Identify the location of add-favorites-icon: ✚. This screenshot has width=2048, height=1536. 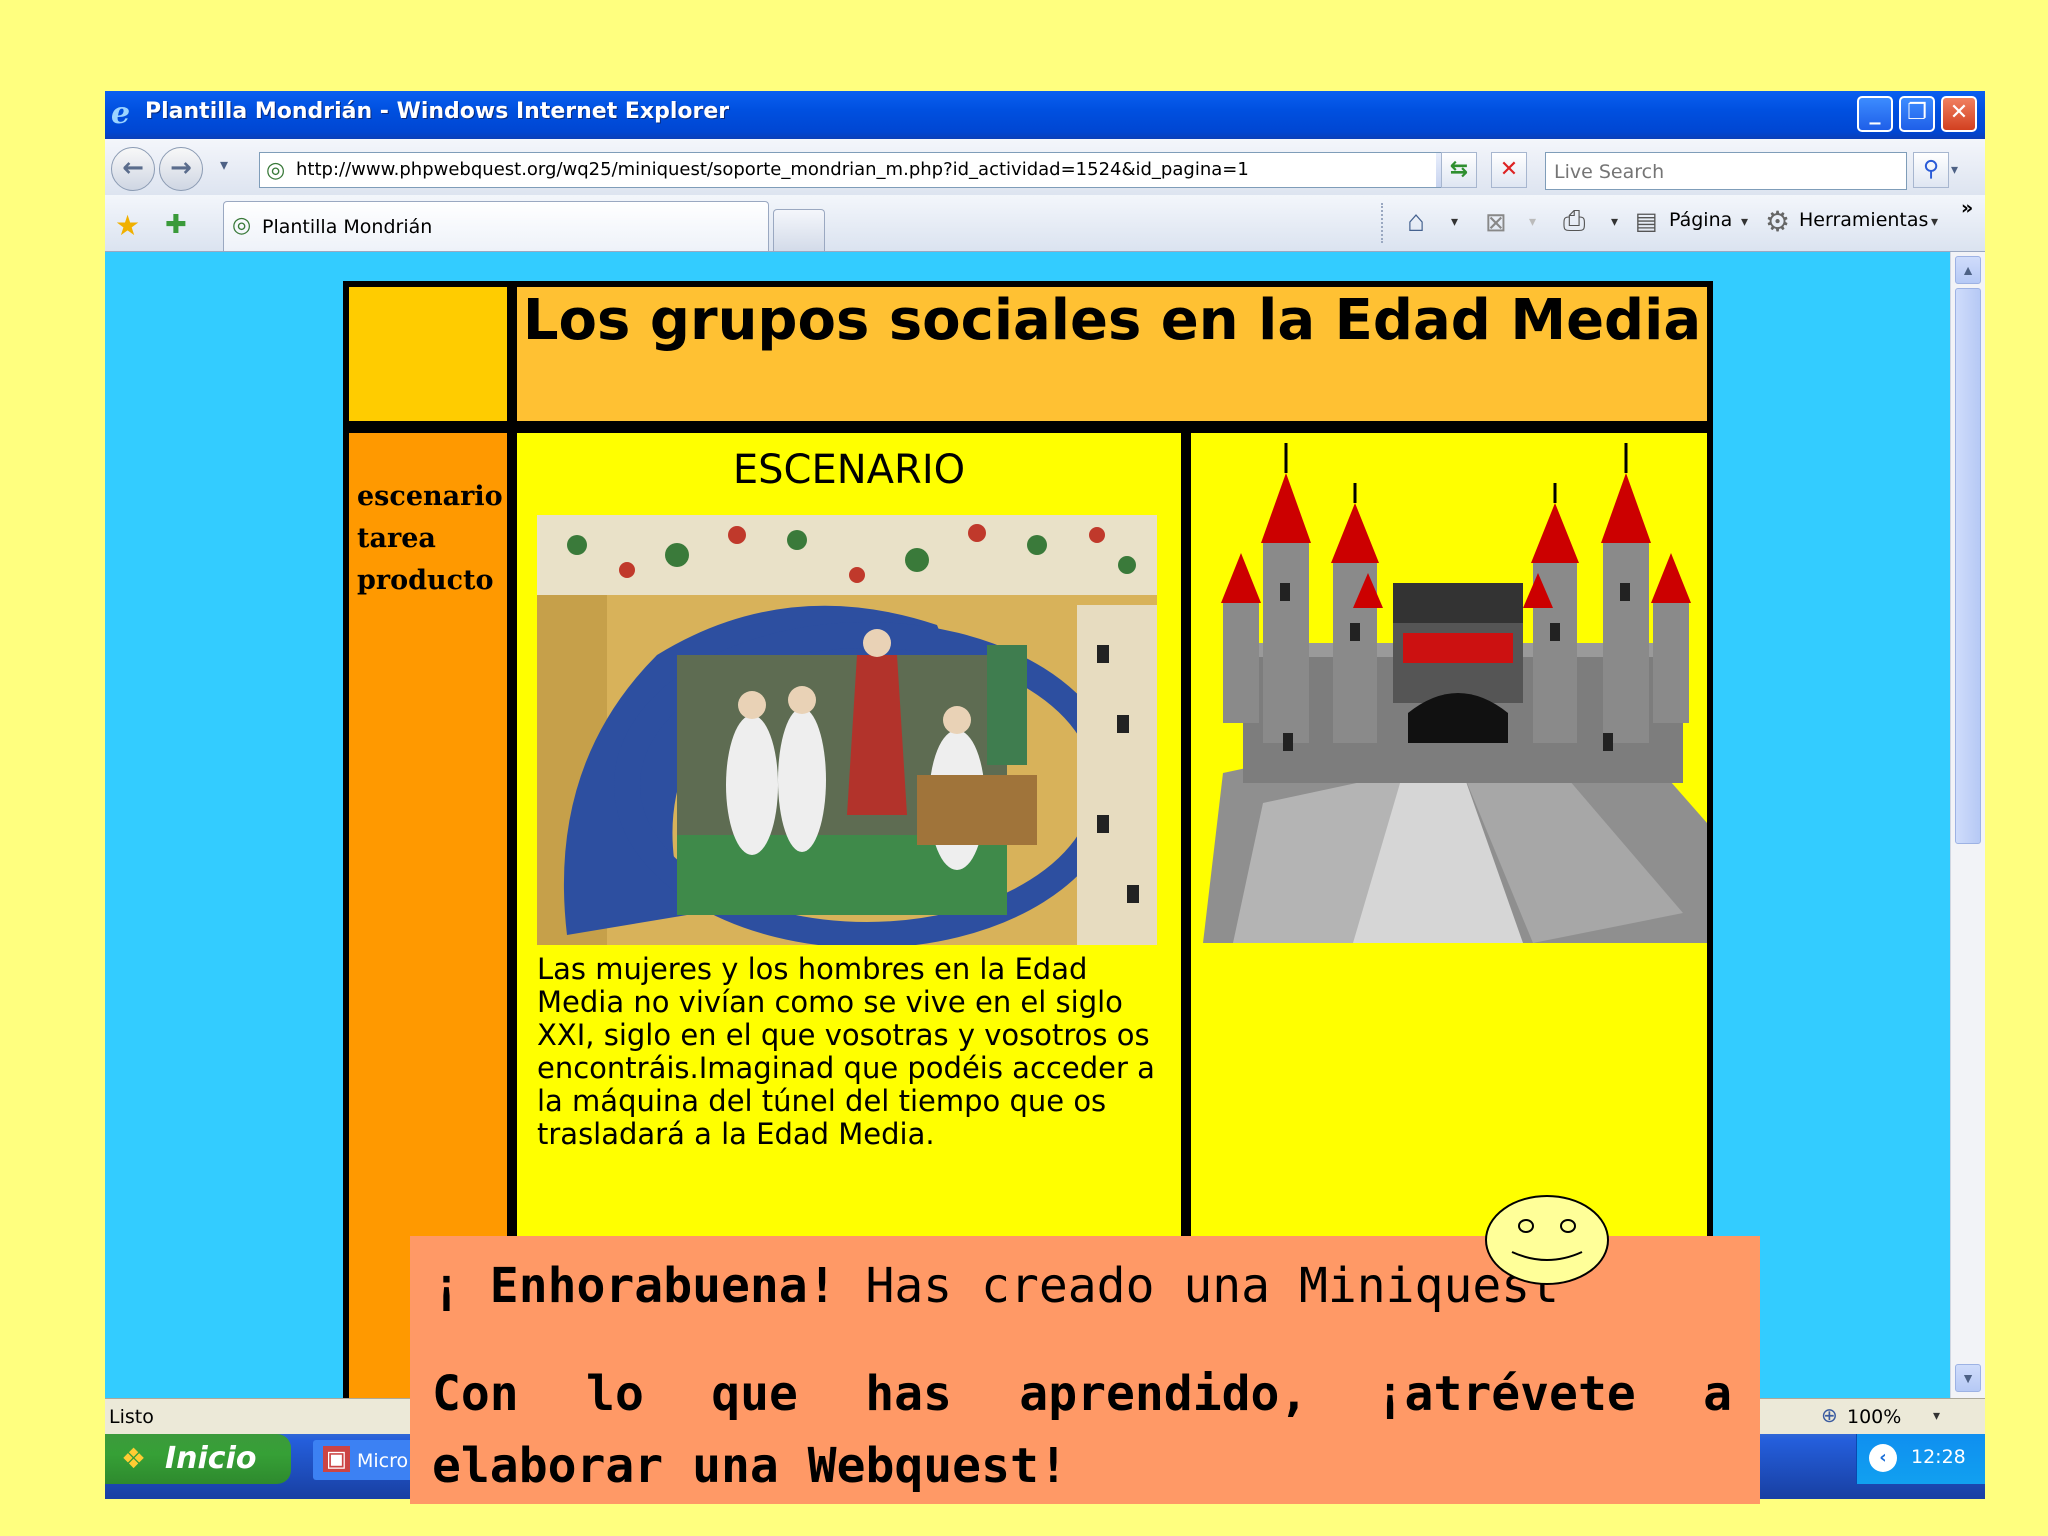
(176, 224).